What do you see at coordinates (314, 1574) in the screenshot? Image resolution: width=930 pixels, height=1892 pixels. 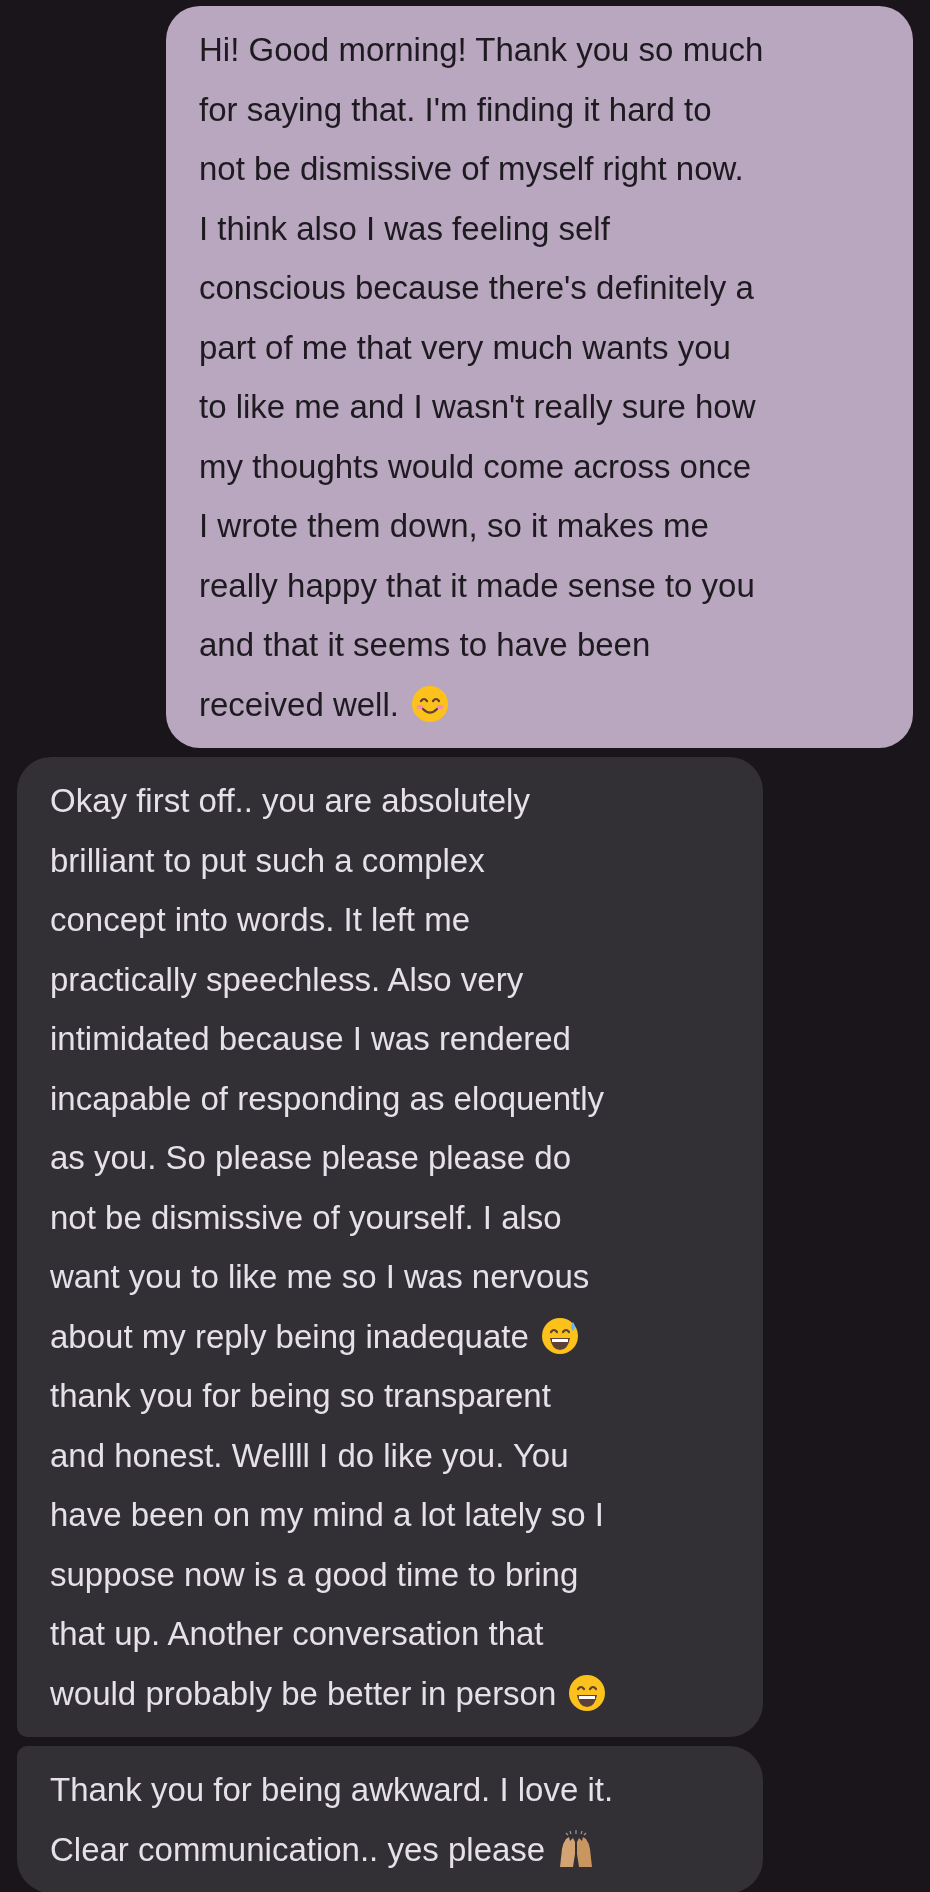 I see `message-text: suppose now is a good time to bring` at bounding box center [314, 1574].